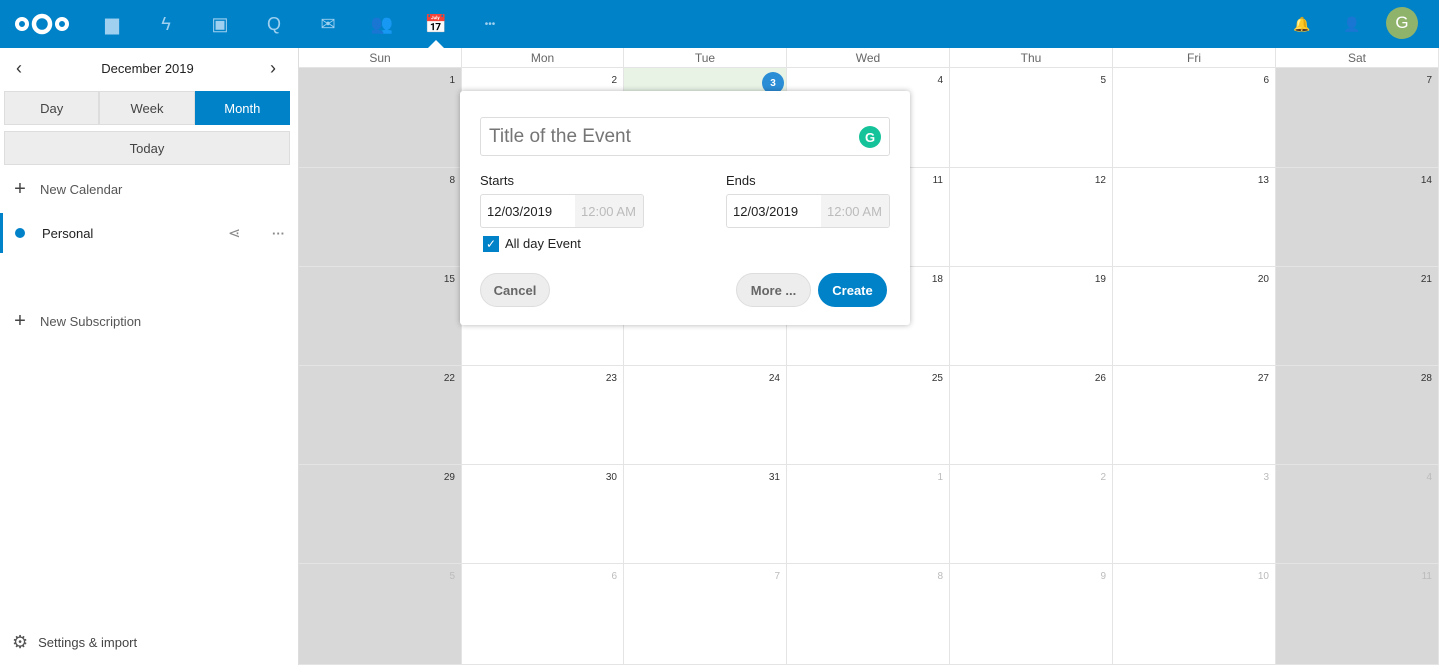  Describe the element at coordinates (42, 24) in the screenshot. I see `nextcloud-logo-icon` at that location.